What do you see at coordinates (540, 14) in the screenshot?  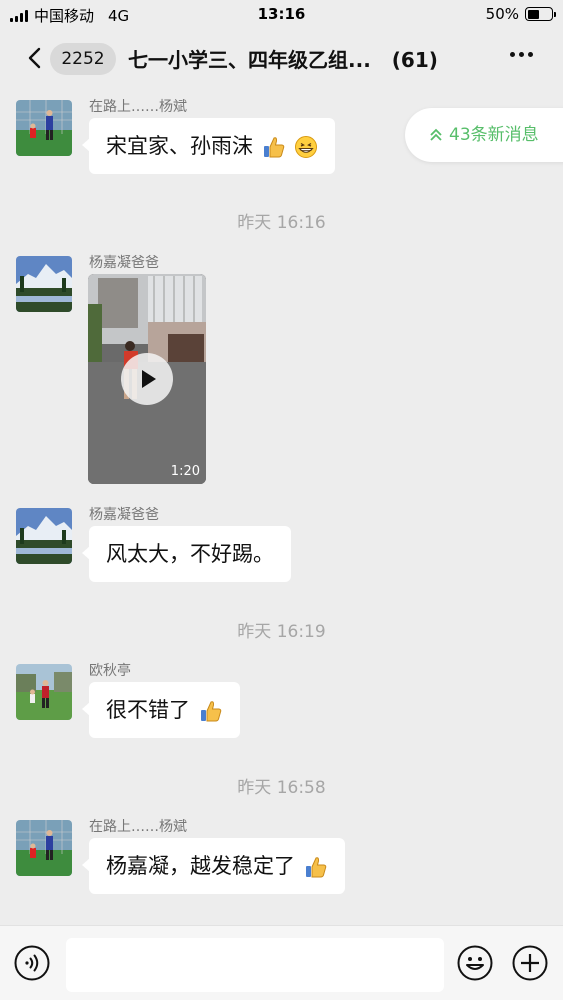 I see `battery-icon` at bounding box center [540, 14].